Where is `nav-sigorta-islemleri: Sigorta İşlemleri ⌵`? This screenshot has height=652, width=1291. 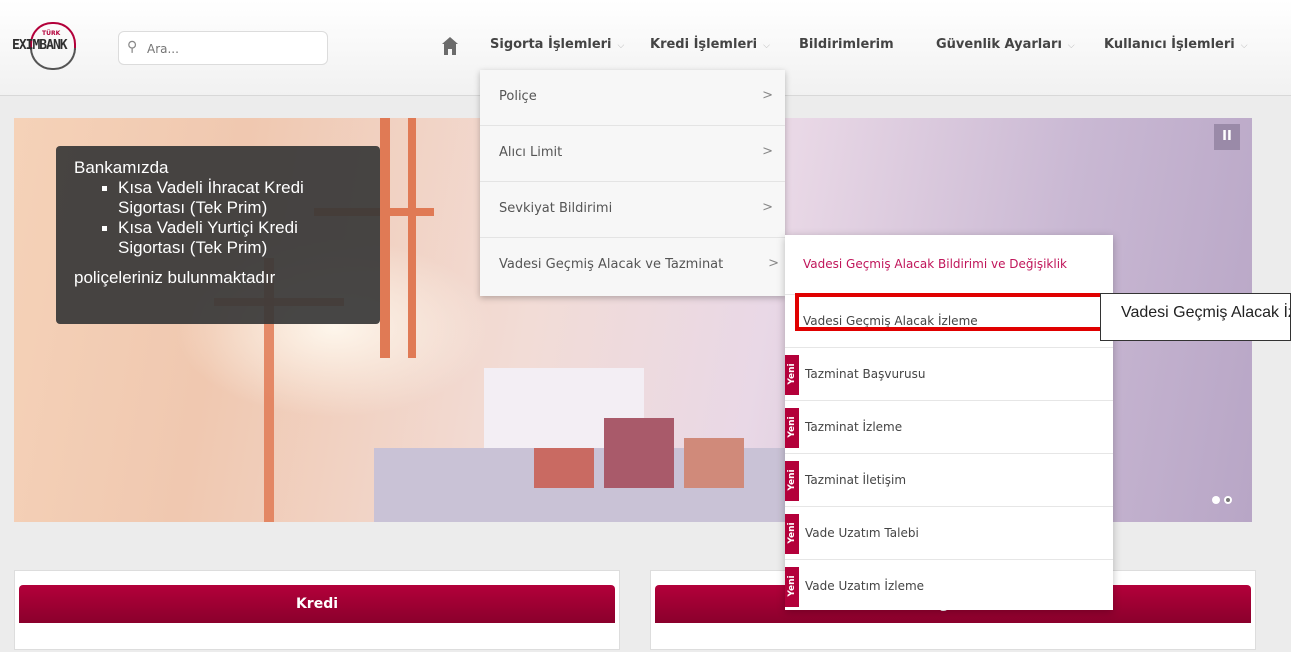 nav-sigorta-islemleri: Sigorta İşlemleri ⌵ is located at coordinates (557, 44).